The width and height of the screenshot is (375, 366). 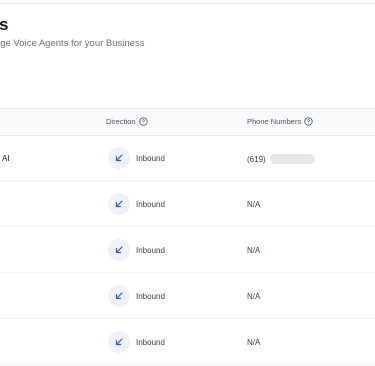 I want to click on column-header-phone-numbers-label: Phone Numbers, so click(x=274, y=121).